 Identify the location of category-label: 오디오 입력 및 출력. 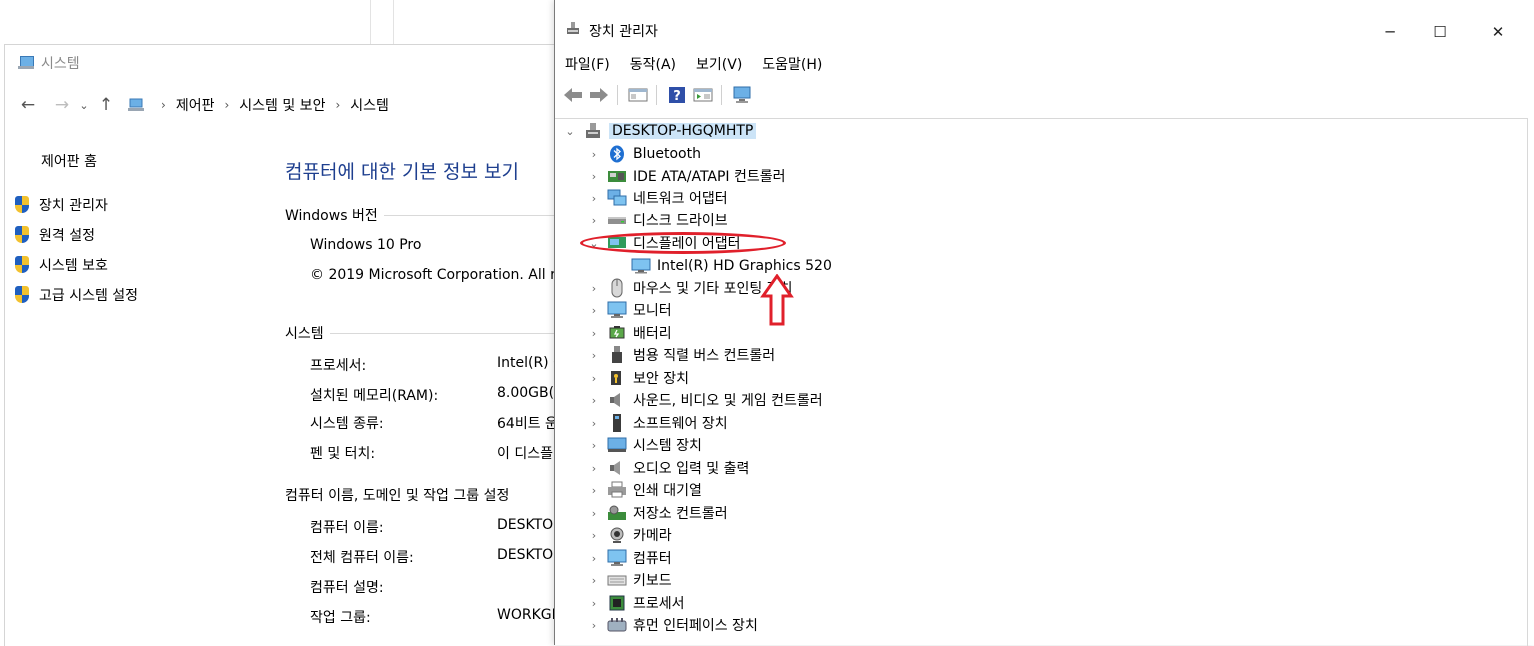
(691, 469).